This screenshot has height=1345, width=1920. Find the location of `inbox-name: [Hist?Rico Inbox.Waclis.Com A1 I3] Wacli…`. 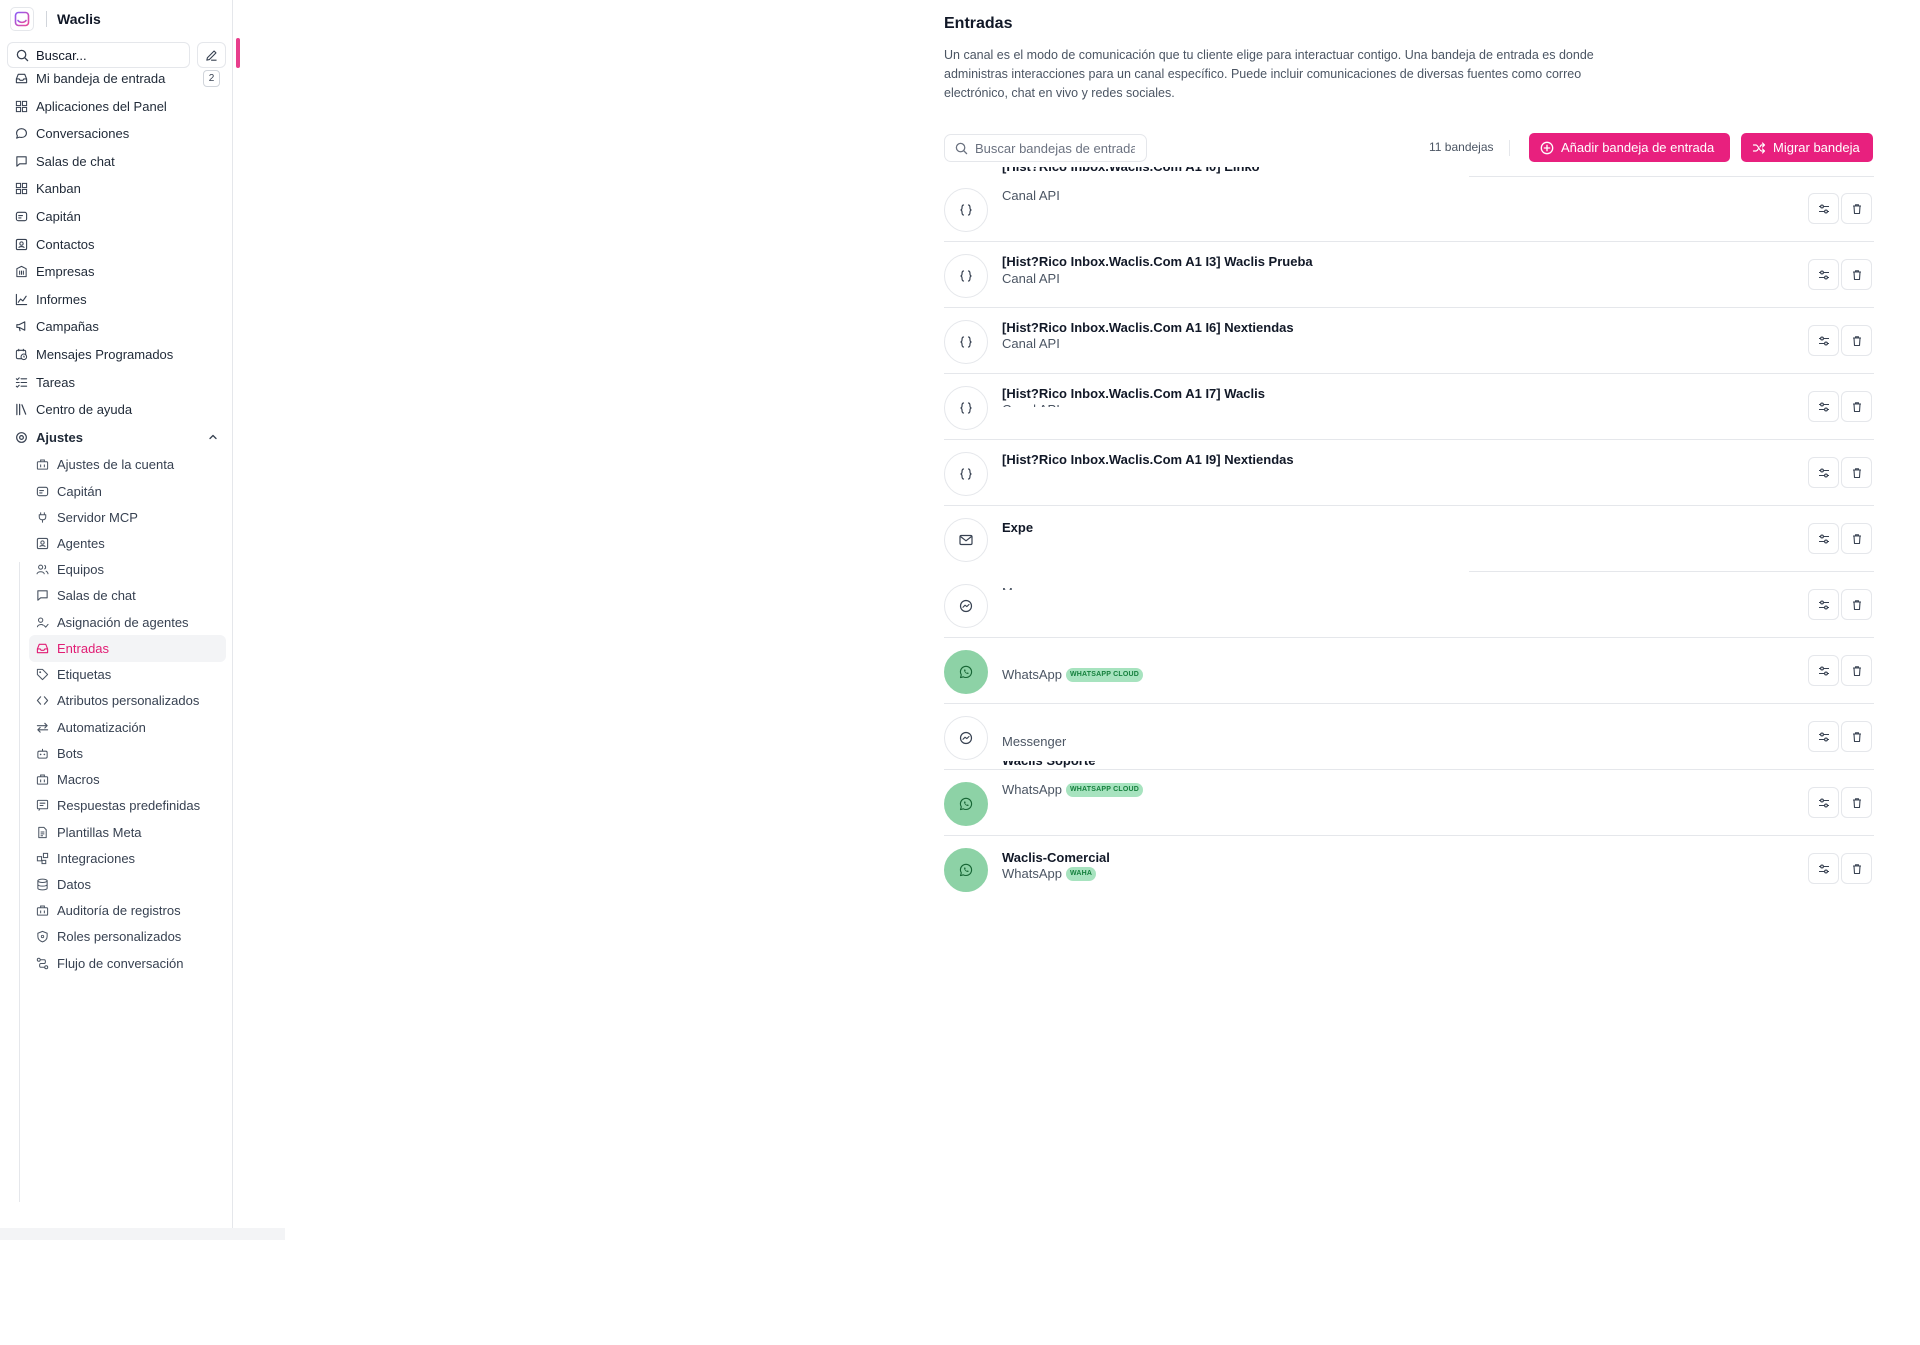

inbox-name: [Hist?Rico Inbox.Waclis.Com A1 I3] Wacli… is located at coordinates (1157, 261).